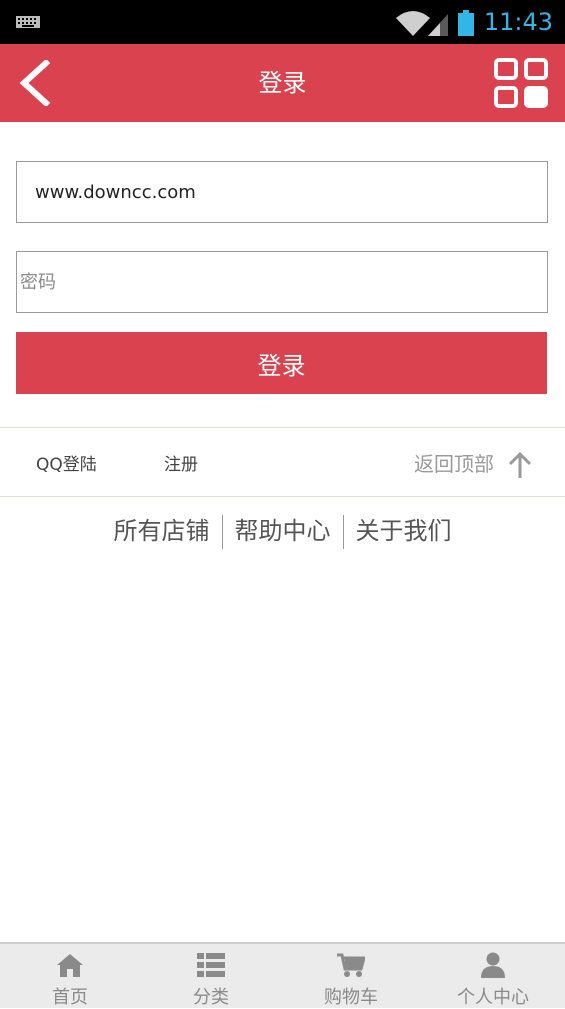  What do you see at coordinates (211, 997) in the screenshot?
I see `nav-label: 分类` at bounding box center [211, 997].